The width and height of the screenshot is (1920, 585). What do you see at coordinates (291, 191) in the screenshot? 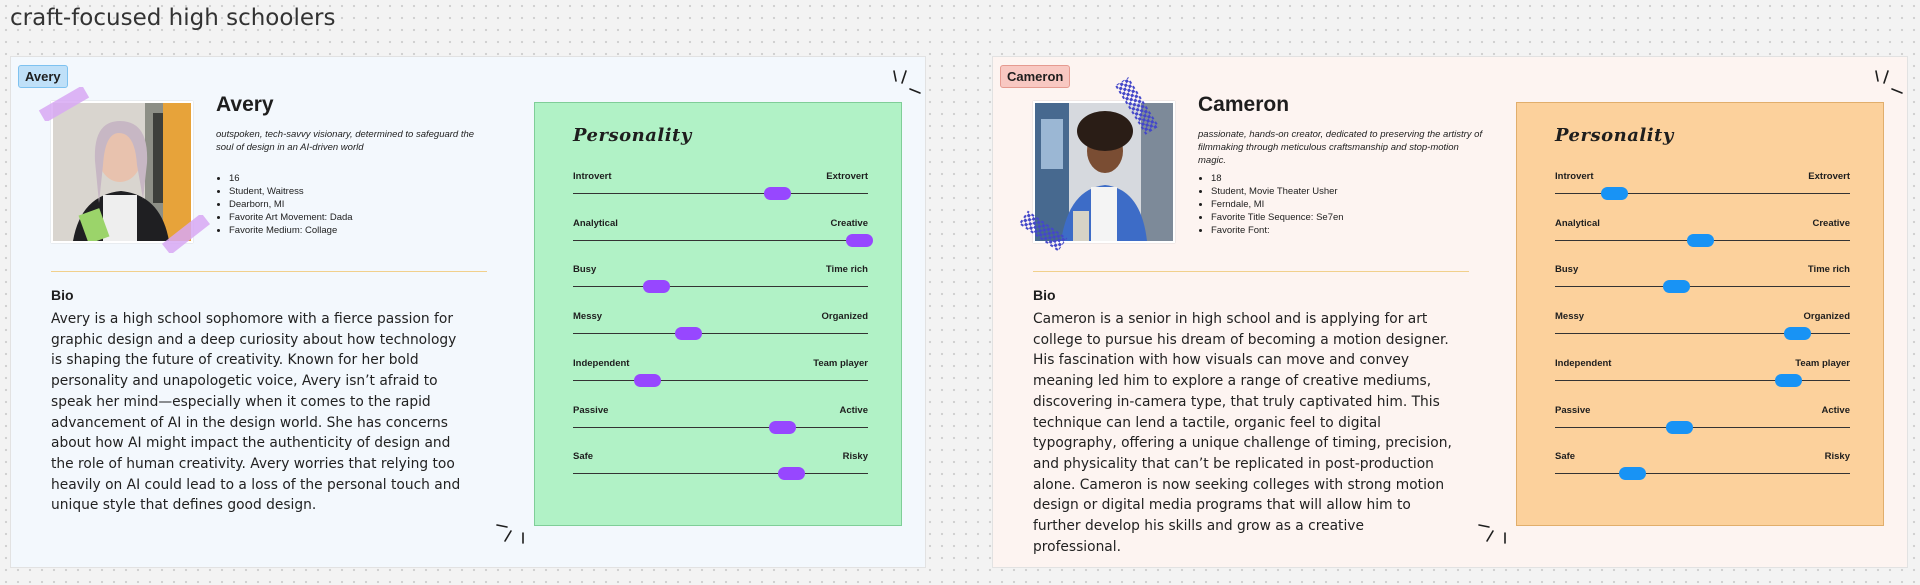
I see `fact-item: Student, Waitress` at bounding box center [291, 191].